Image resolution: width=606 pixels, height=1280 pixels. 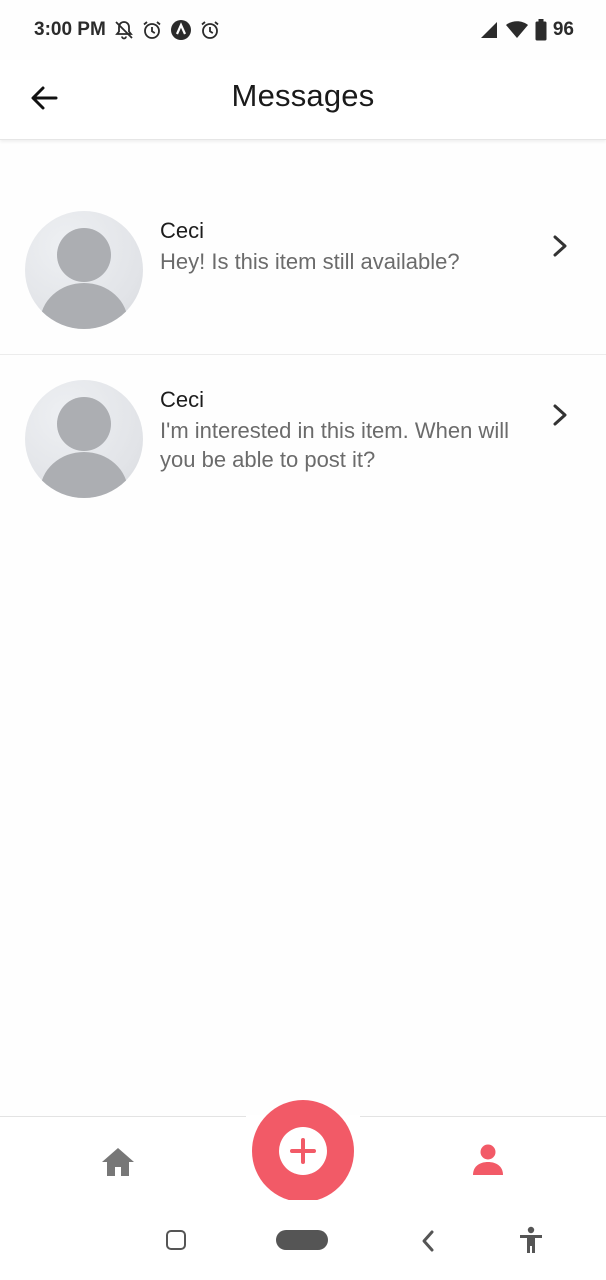 I want to click on profile-tab, so click(x=488, y=1160).